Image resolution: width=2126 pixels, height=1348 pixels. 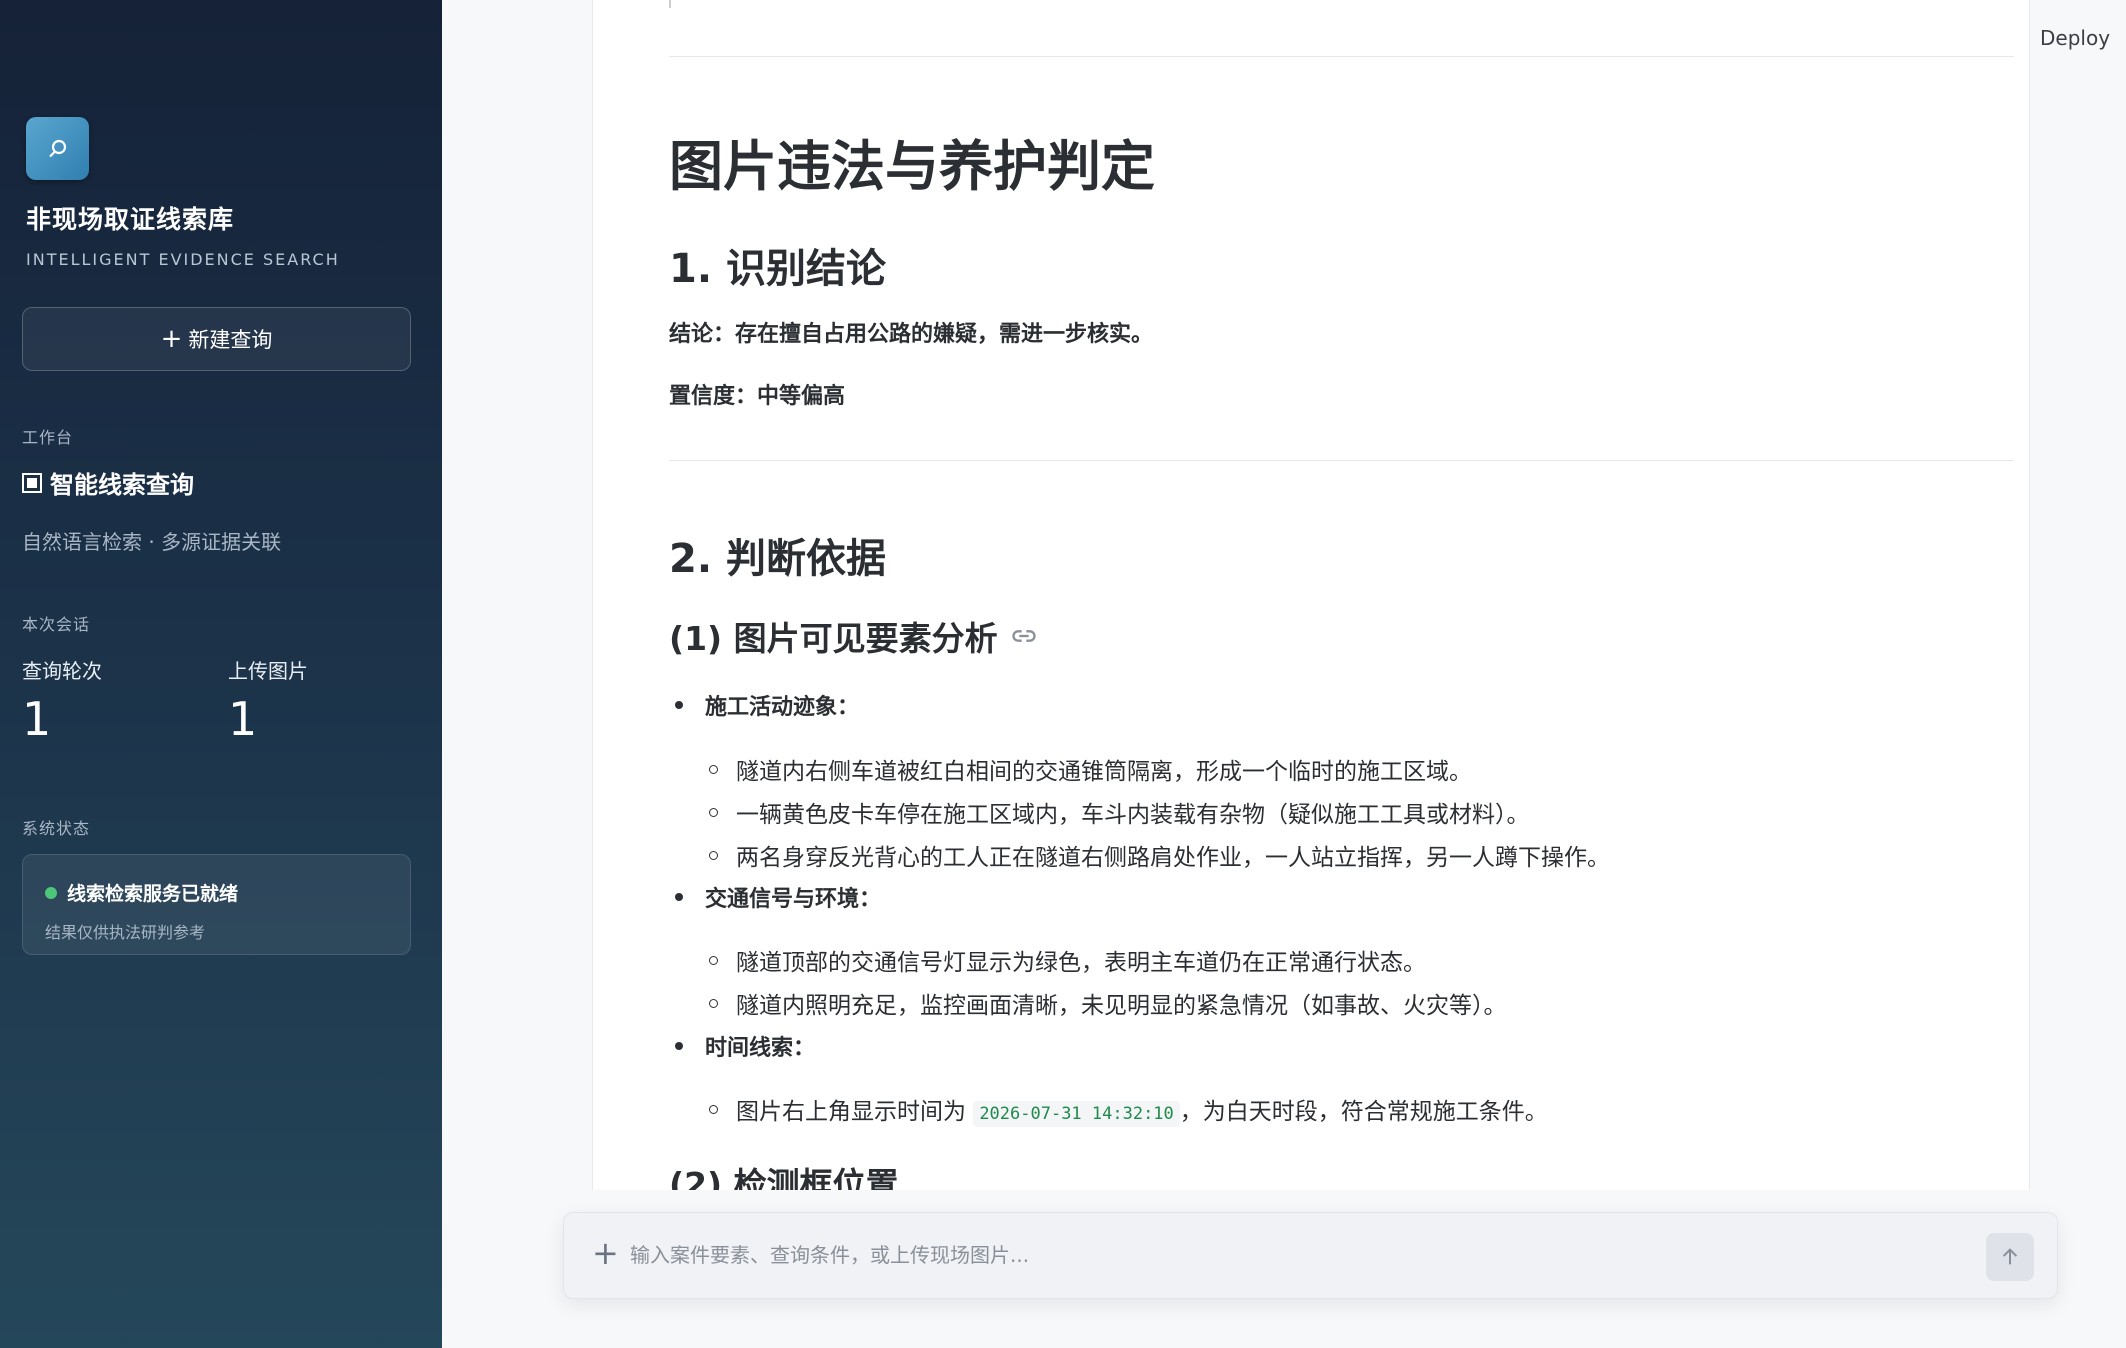 I want to click on list-item-text: 隧道内右侧车道被红白相间的交通锥筒隔离，形成一个临时的施工区域。, so click(x=1104, y=772).